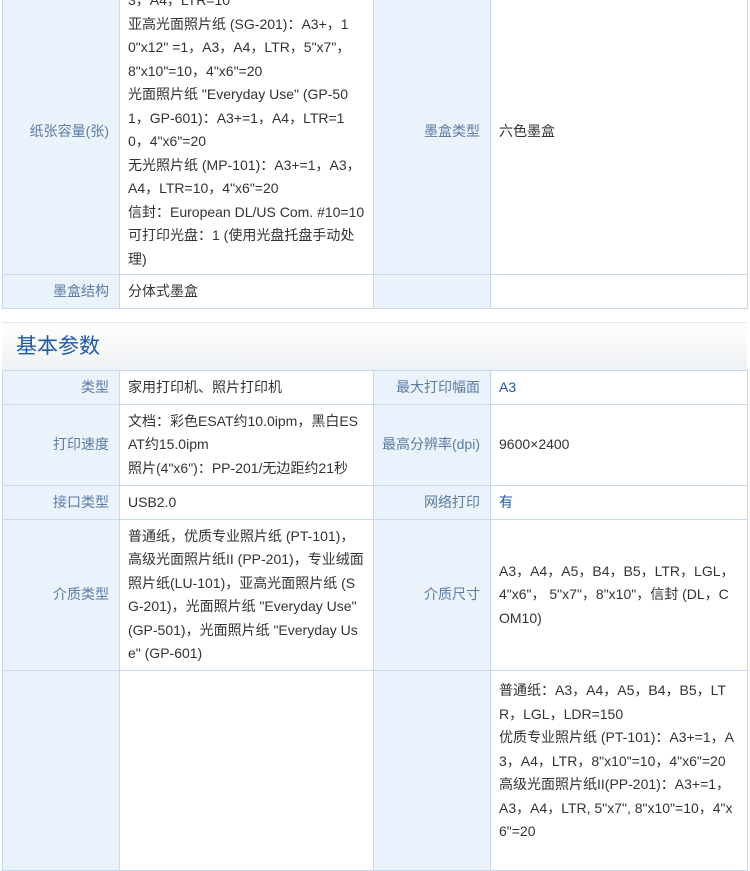  I want to click on row-label-media-size: 介质尺寸, so click(432, 595).